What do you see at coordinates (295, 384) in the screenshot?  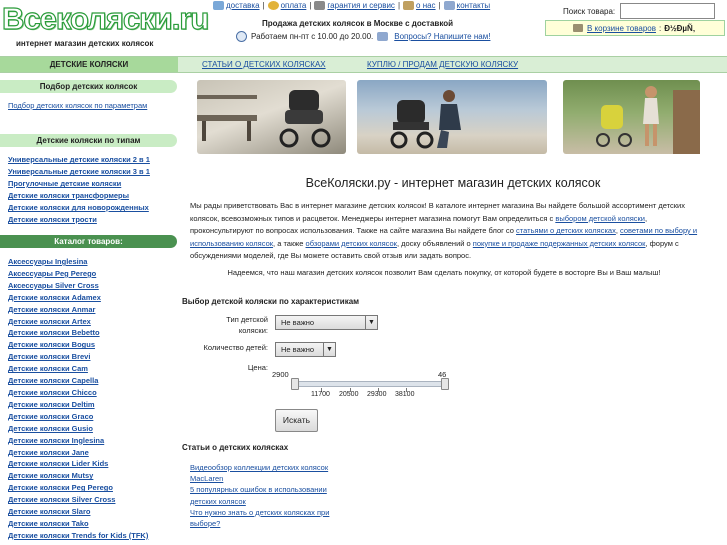 I see `price-slider-min-handle` at bounding box center [295, 384].